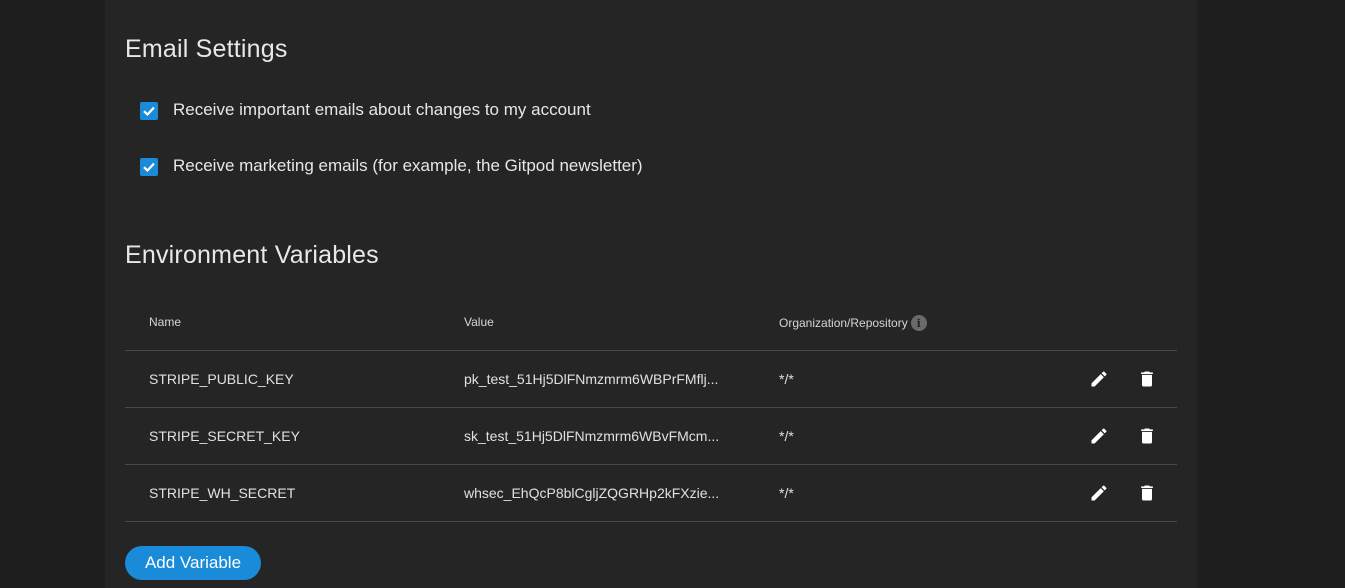 This screenshot has height=588, width=1345. Describe the element at coordinates (479, 322) in the screenshot. I see `column-header-value: Value` at that location.